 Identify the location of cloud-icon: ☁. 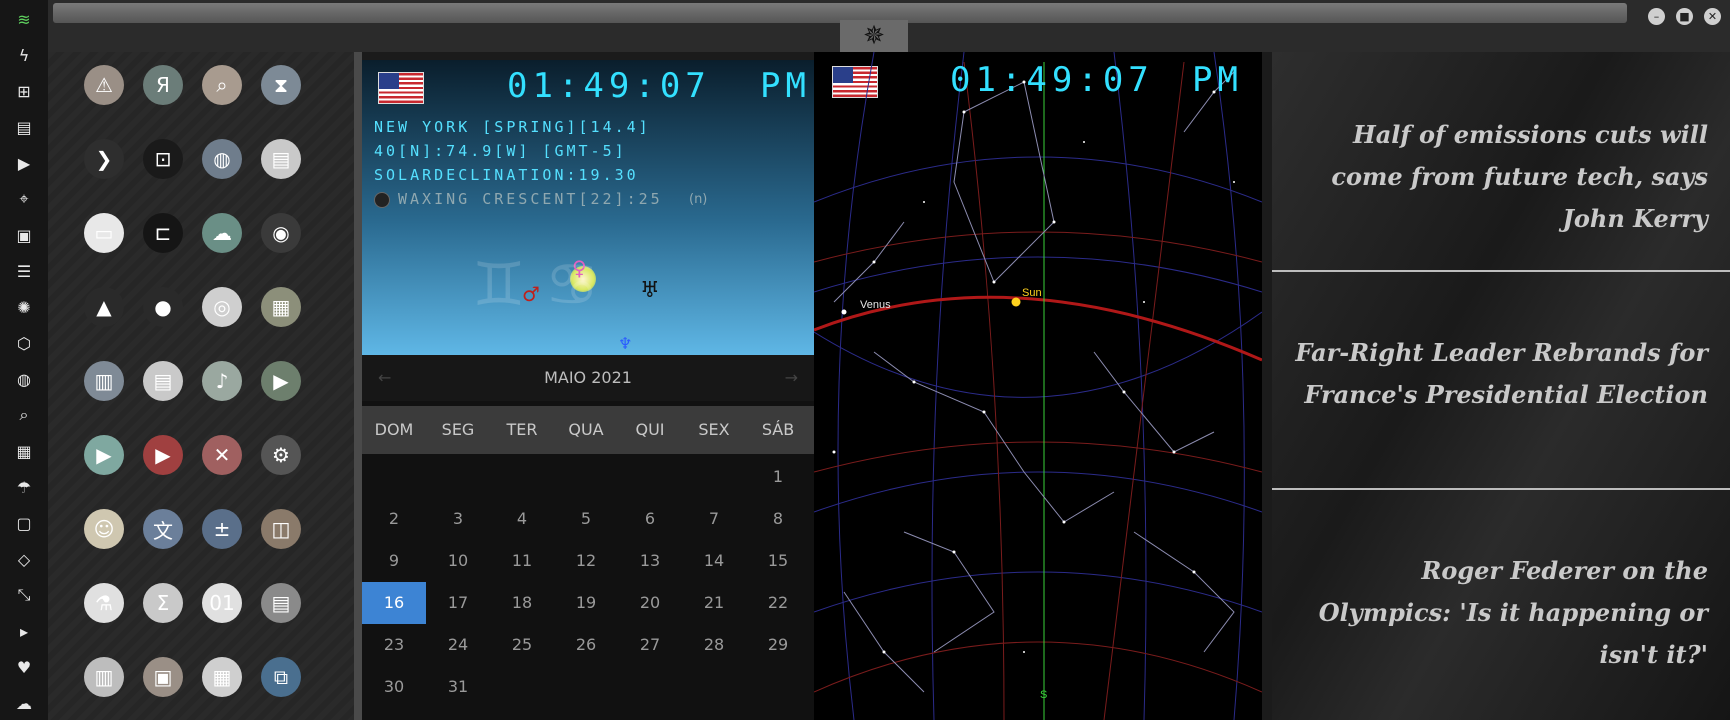
(24, 703).